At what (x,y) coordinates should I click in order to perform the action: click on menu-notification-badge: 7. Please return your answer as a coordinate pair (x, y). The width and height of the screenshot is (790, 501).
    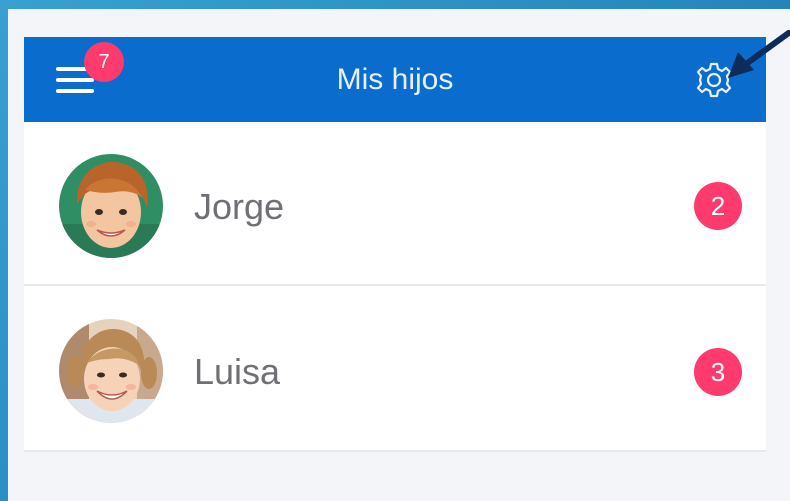
    Looking at the image, I should click on (104, 62).